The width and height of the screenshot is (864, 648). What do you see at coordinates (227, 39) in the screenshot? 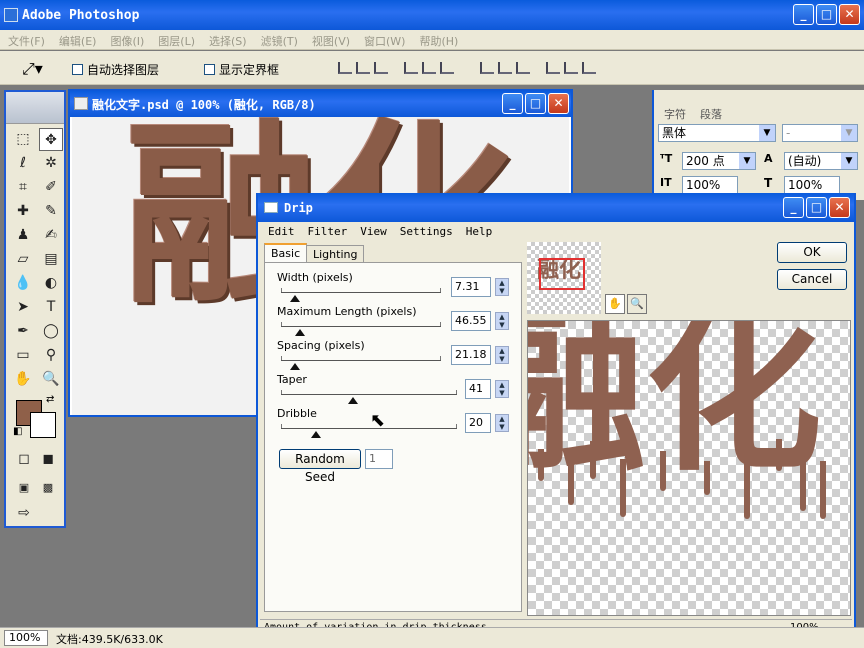
I see `menu-select: 选择(S)` at bounding box center [227, 39].